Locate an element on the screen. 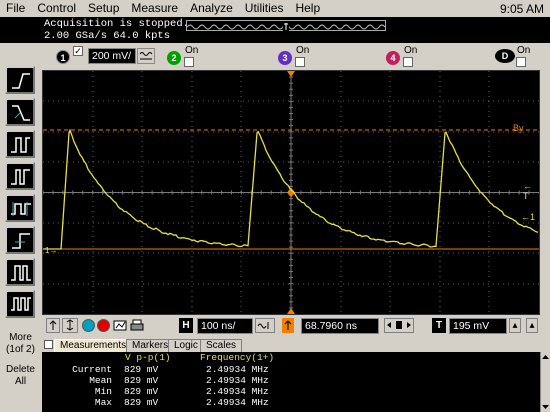 Image resolution: width=550 pixels, height=412 pixels. channel-3-checkbox is located at coordinates (300, 62).